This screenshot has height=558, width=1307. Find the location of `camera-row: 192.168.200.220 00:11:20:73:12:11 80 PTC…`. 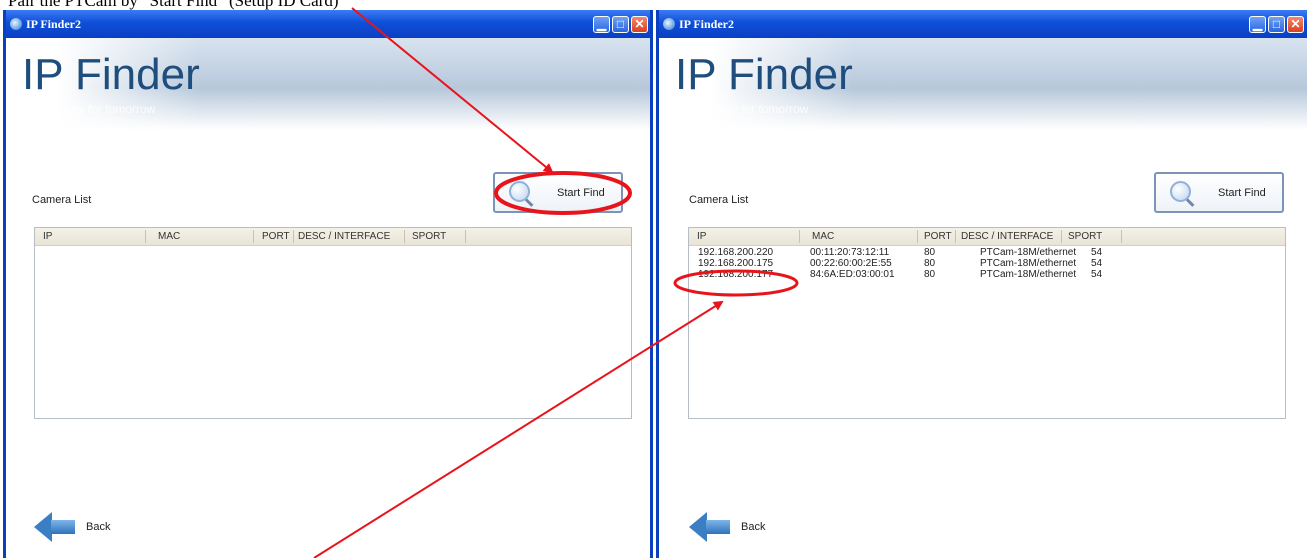

camera-row: 192.168.200.220 00:11:20:73:12:11 80 PTC… is located at coordinates (987, 252).